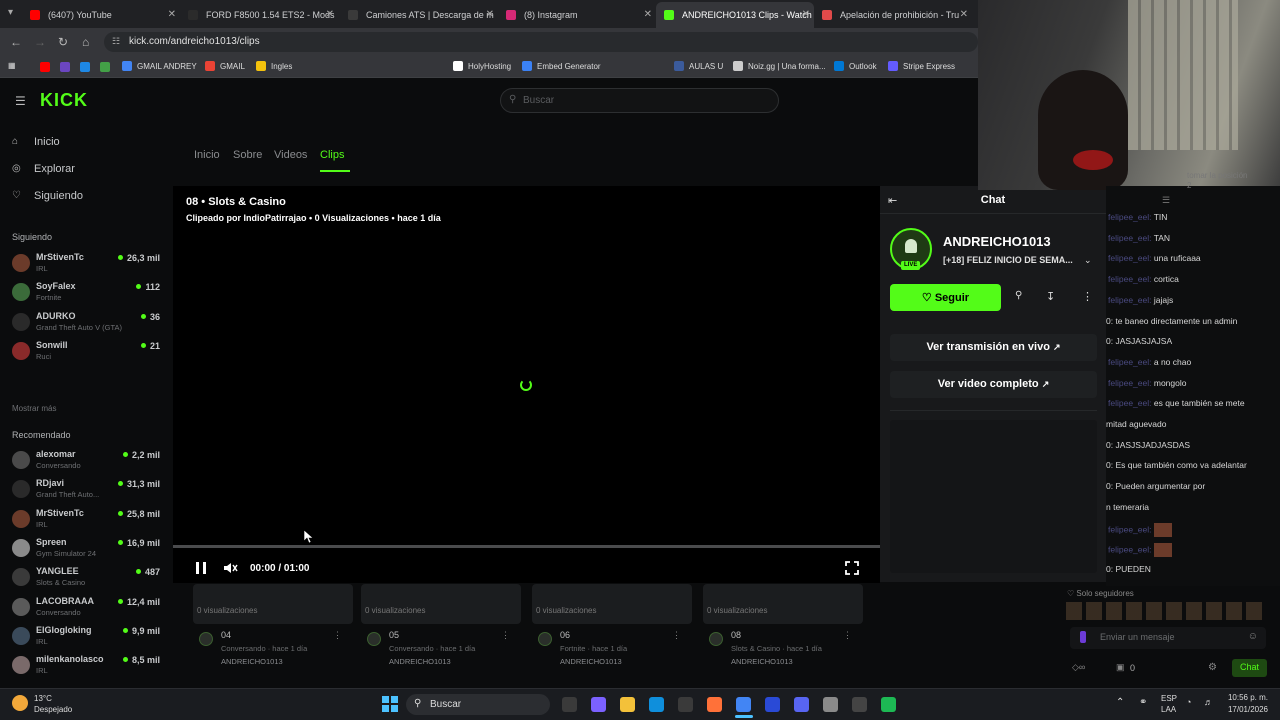  I want to click on pause-icon, so click(201, 568).